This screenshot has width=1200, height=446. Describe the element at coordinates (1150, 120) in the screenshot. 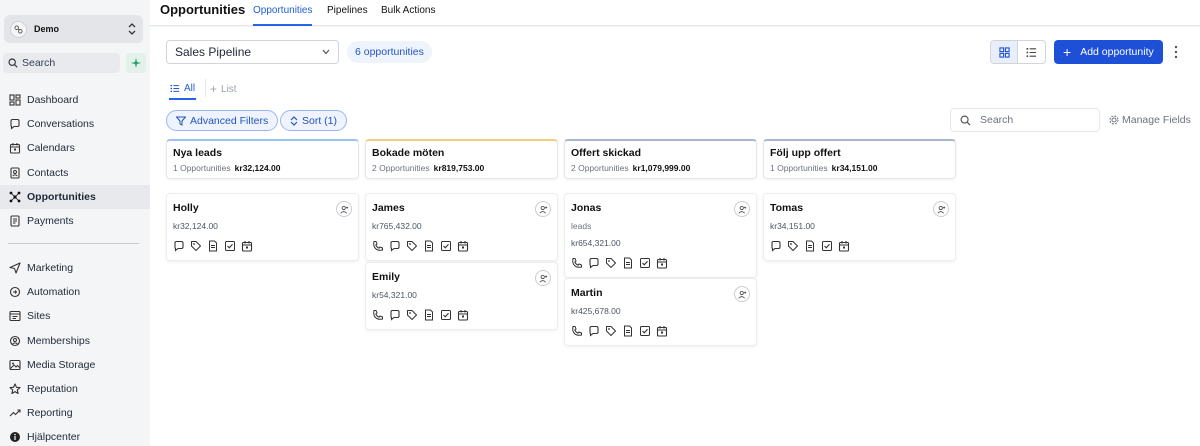

I see `manage-fields-button: Manage Fields` at that location.